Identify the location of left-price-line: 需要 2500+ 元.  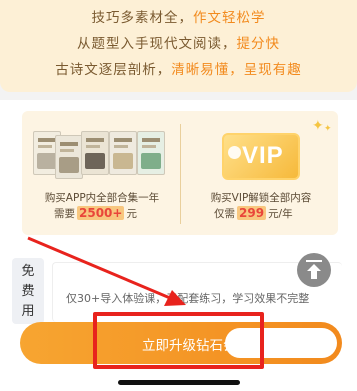
(95, 213).